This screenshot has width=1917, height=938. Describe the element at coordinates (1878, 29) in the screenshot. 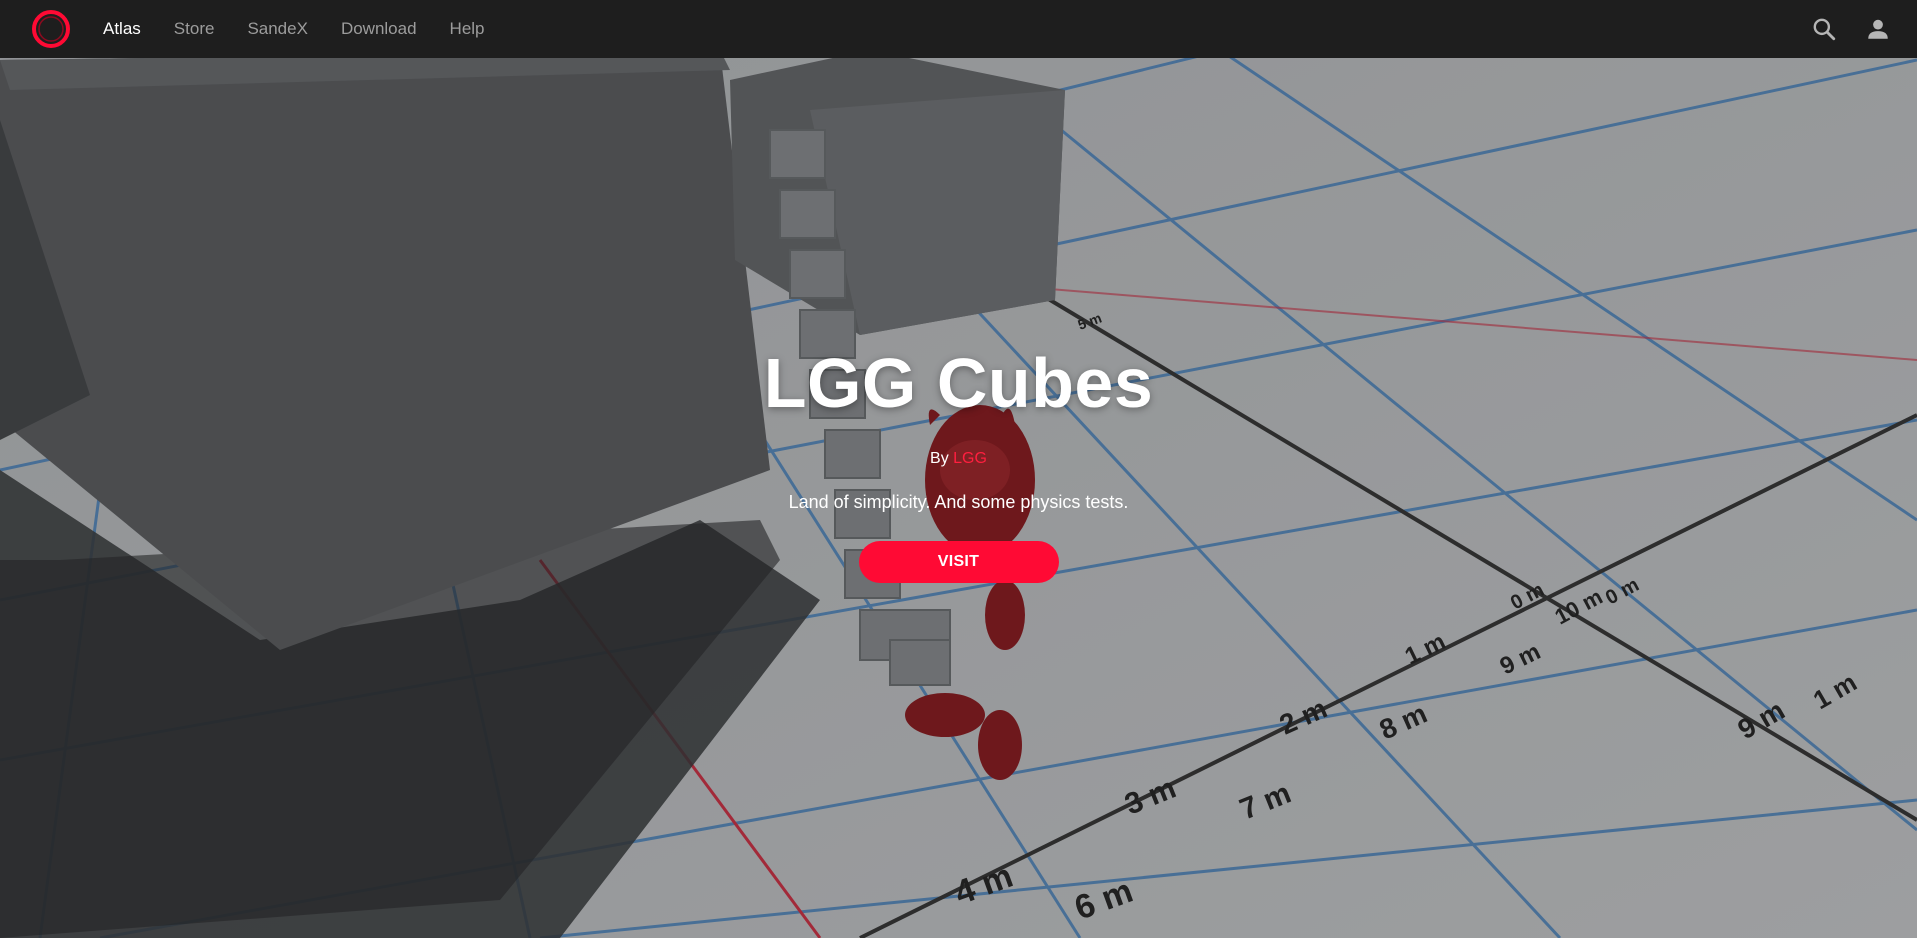

I see `user-icon` at that location.